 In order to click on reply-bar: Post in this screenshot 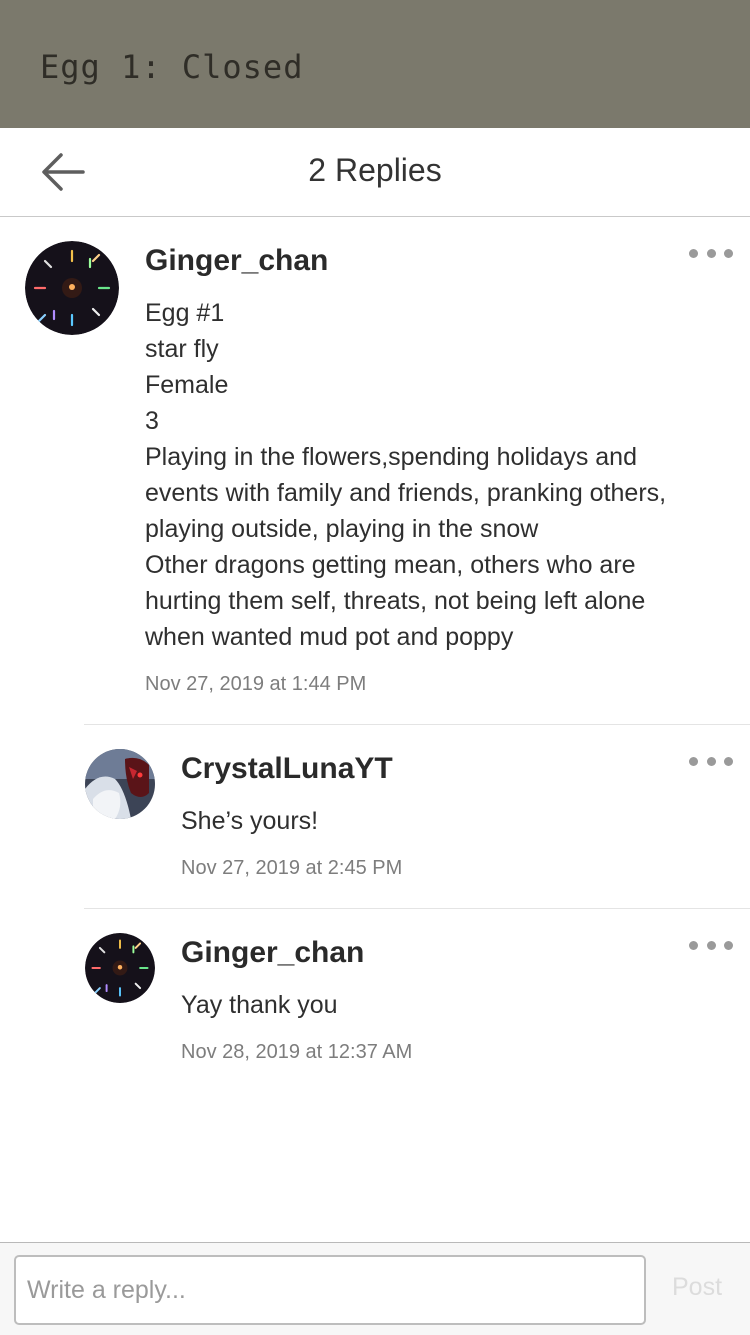, I will do `click(375, 1288)`.